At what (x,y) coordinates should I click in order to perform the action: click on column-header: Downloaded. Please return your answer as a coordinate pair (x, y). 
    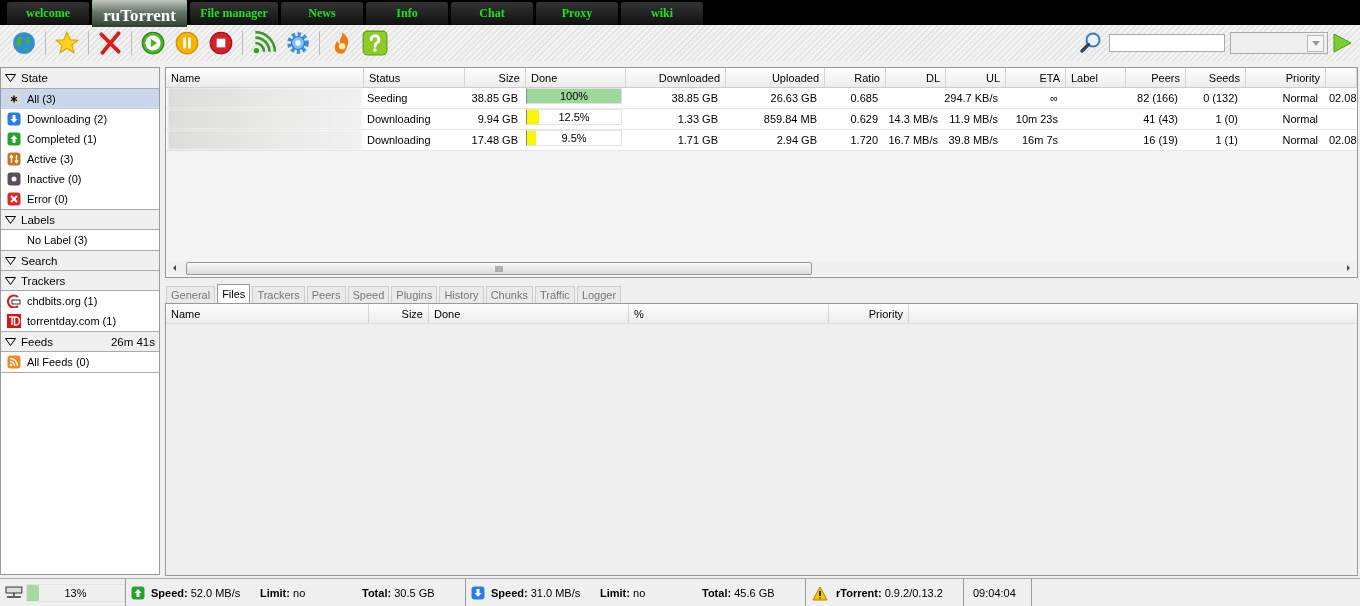
    Looking at the image, I should click on (676, 77).